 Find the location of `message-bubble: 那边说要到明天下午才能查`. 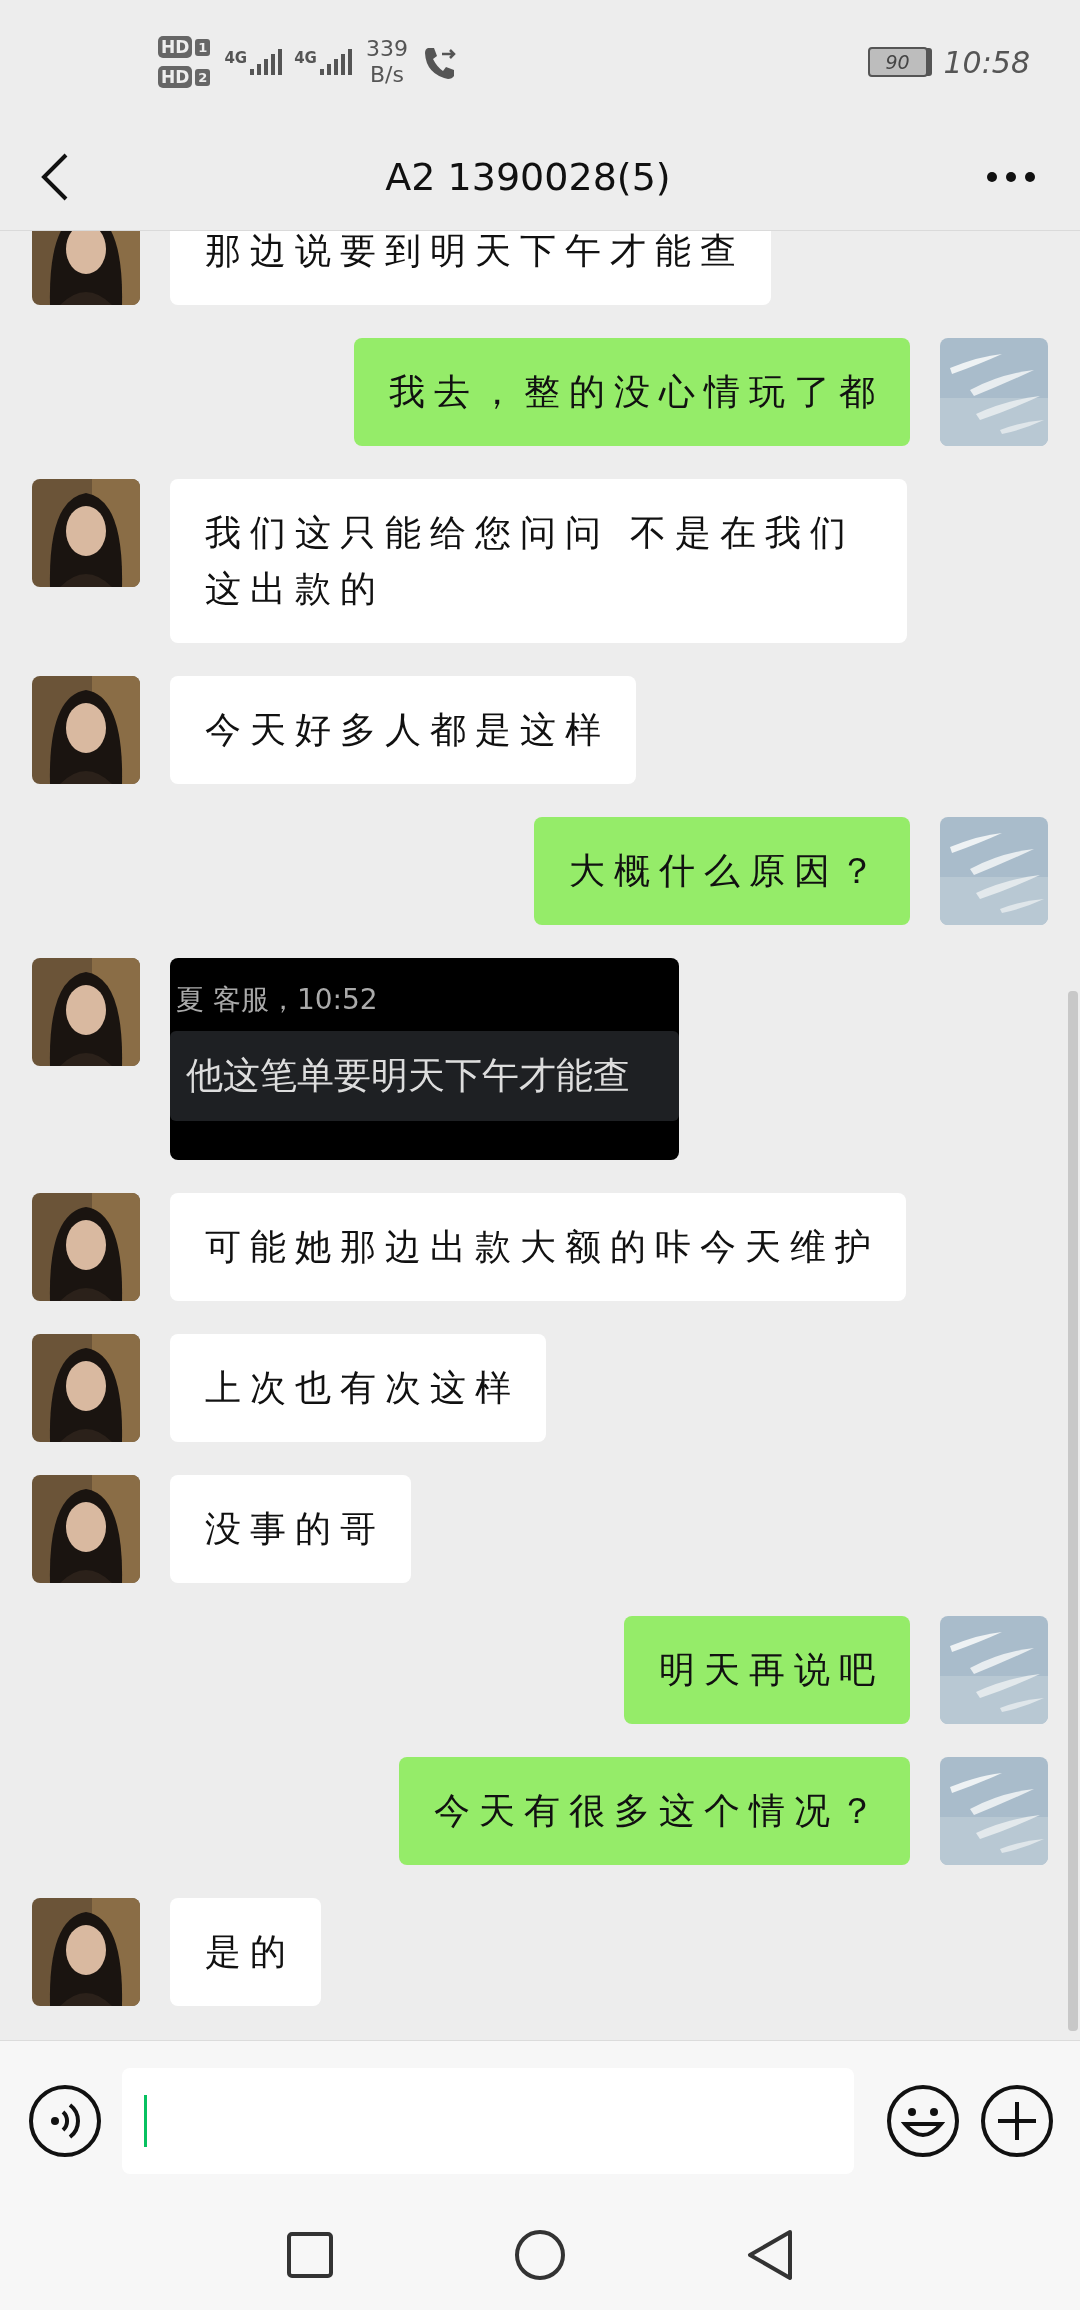

message-bubble: 那边说要到明天下午才能查 is located at coordinates (470, 268).